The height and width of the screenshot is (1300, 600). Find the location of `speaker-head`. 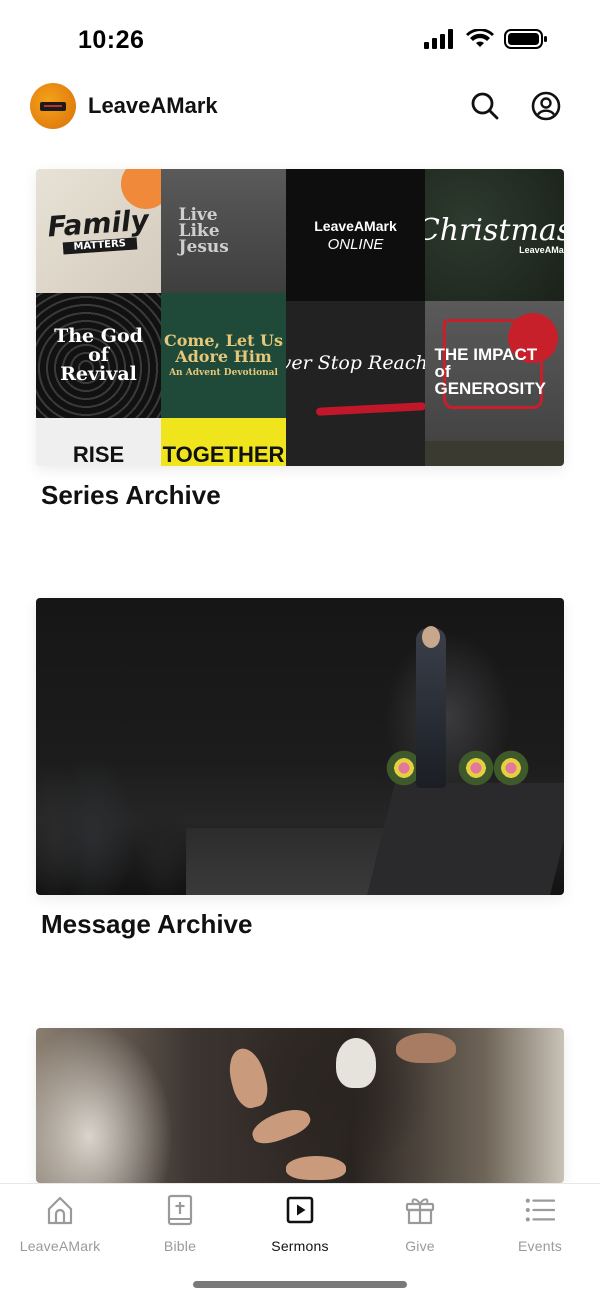

speaker-head is located at coordinates (431, 637).